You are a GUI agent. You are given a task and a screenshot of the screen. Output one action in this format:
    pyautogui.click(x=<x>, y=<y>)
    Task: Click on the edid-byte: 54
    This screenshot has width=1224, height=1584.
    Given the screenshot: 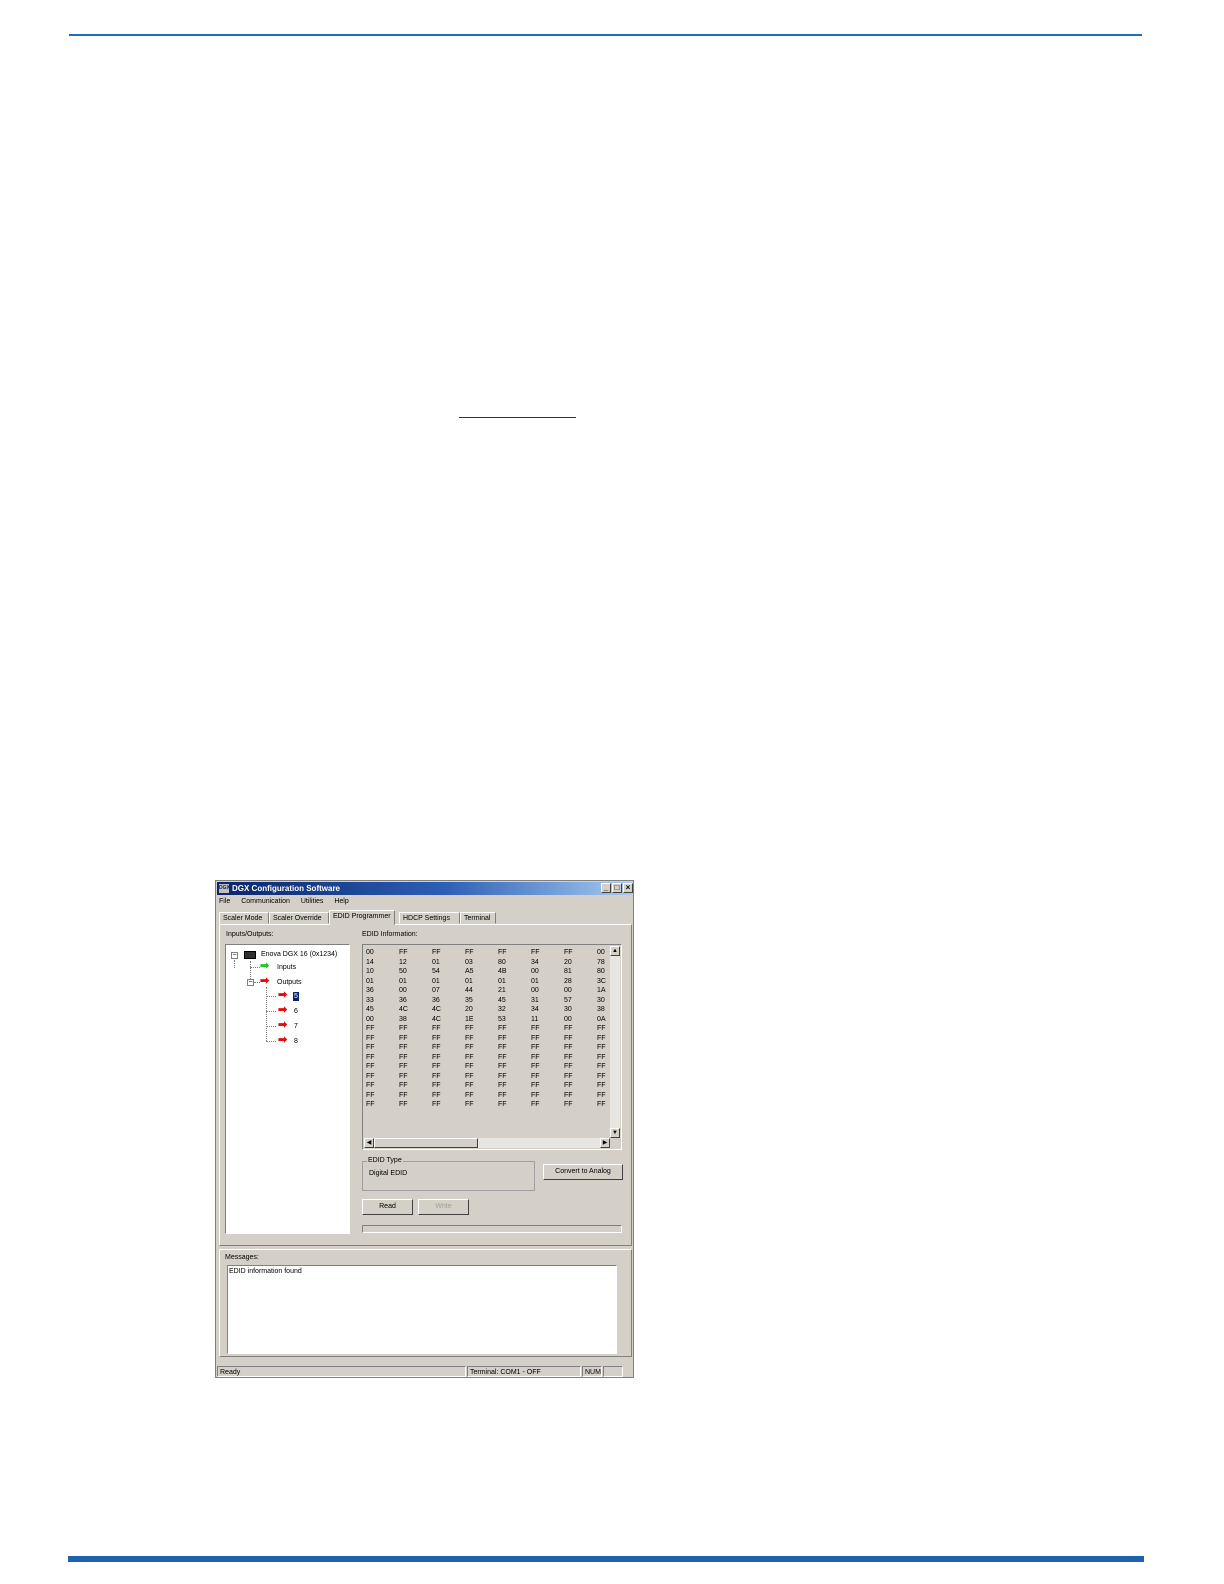 What is the action you would take?
    pyautogui.click(x=436, y=971)
    